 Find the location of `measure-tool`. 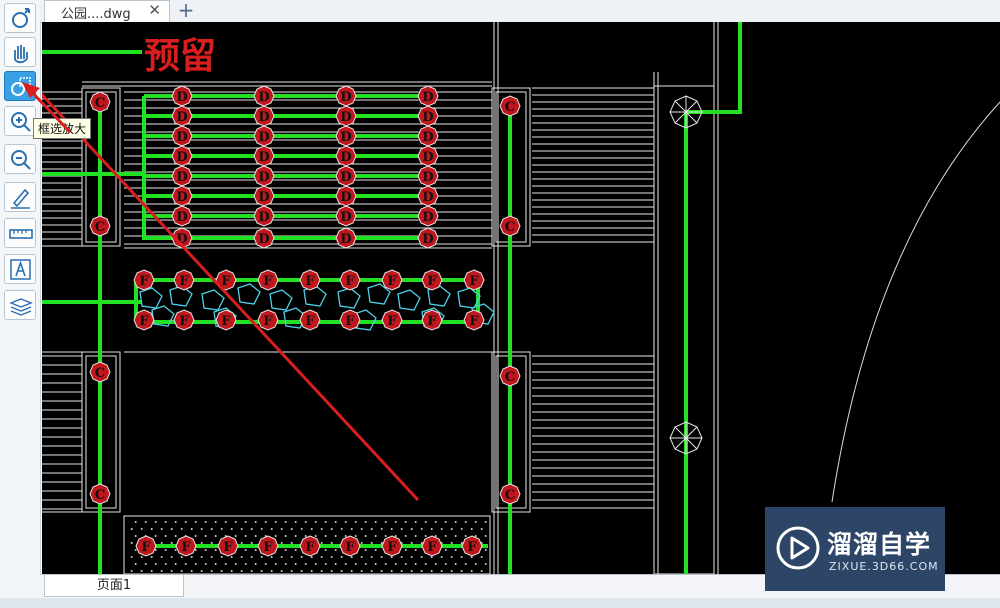

measure-tool is located at coordinates (20, 233).